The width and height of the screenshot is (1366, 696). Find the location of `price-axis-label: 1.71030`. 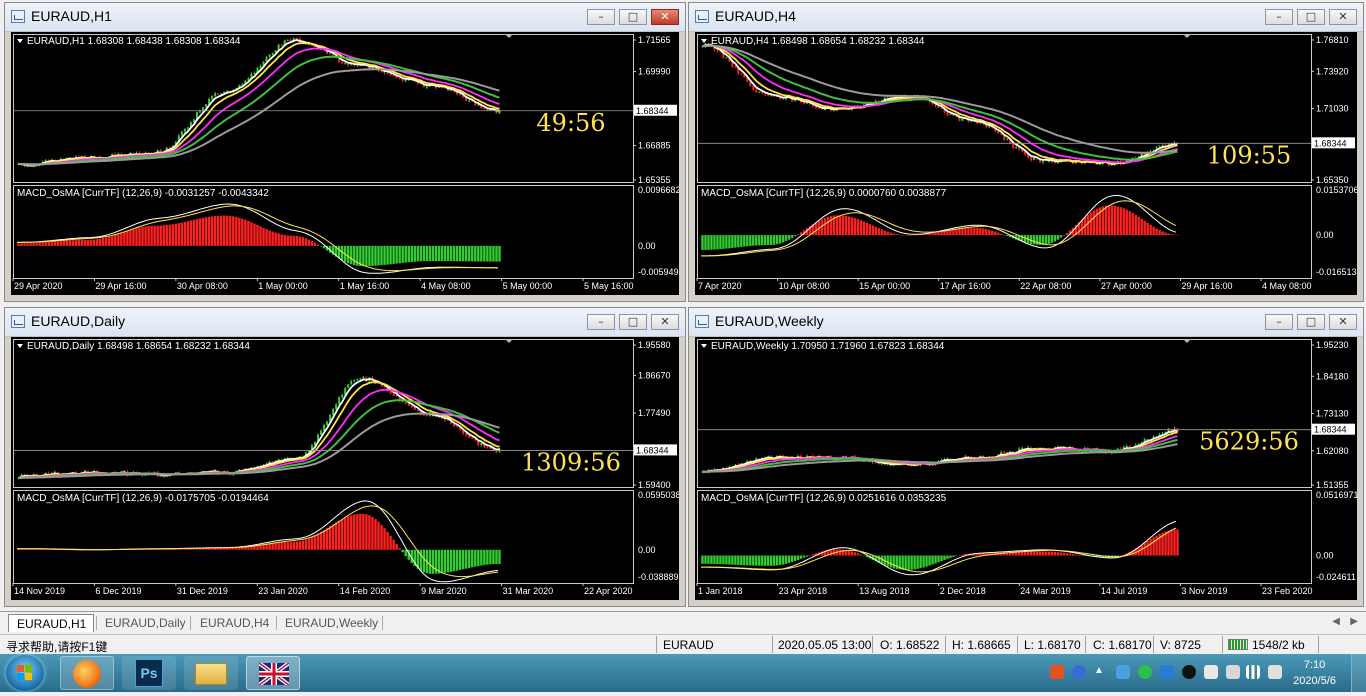

price-axis-label: 1.71030 is located at coordinates (1332, 109).